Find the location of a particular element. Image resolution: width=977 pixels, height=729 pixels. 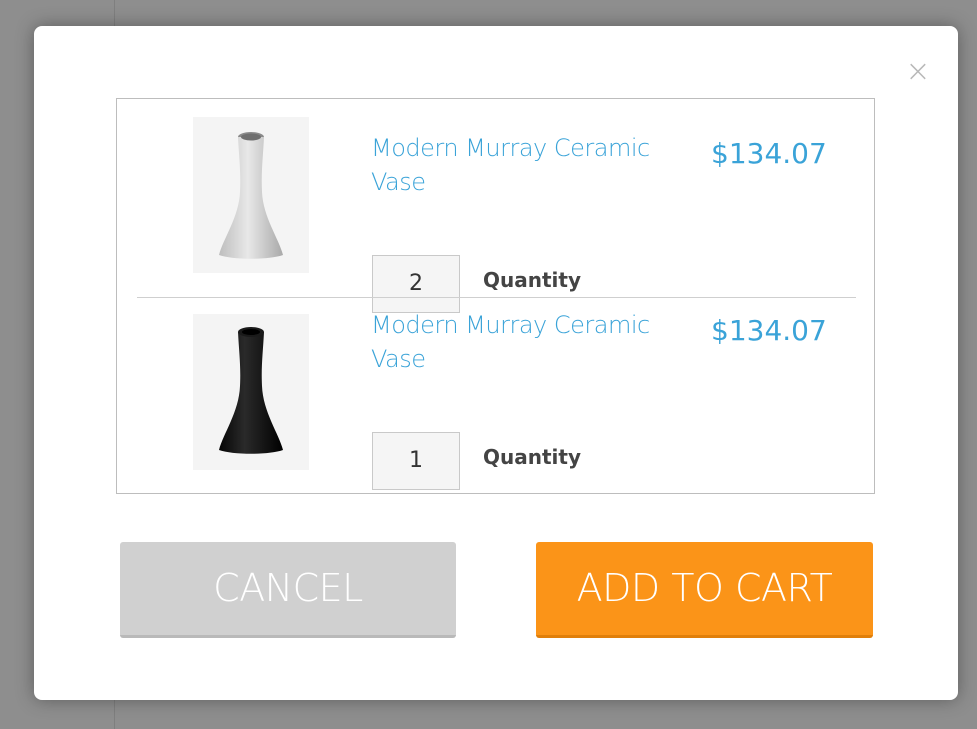

quantity-input: 1 is located at coordinates (416, 461).